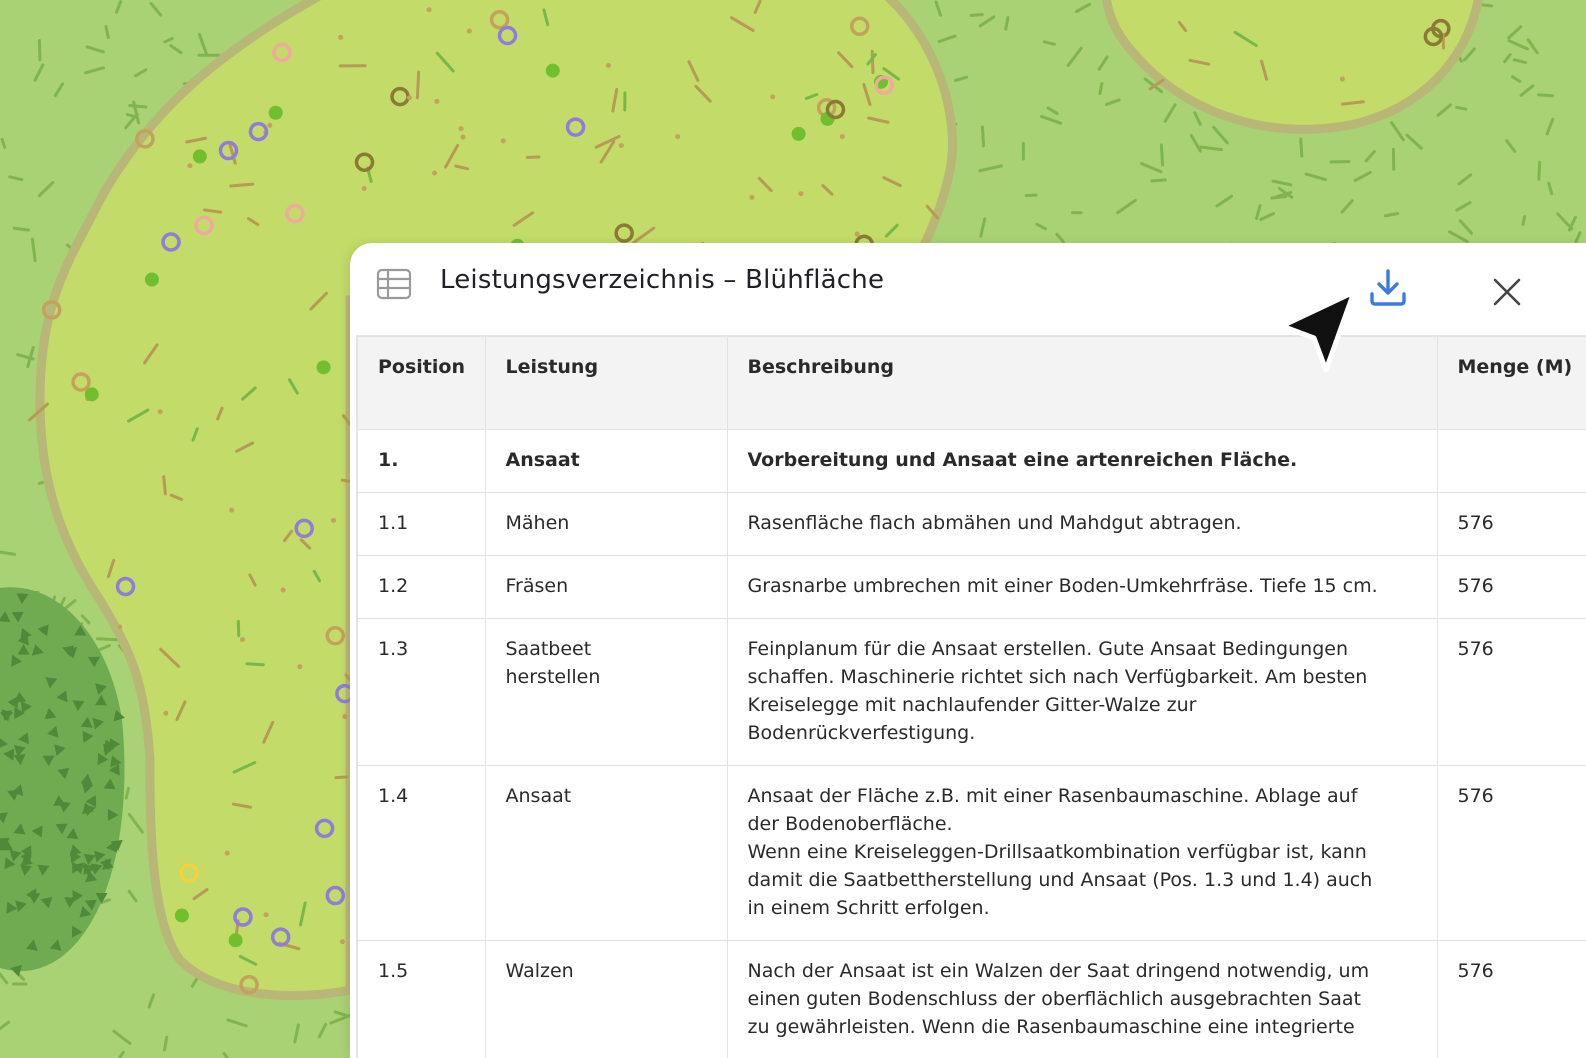 The height and width of the screenshot is (1058, 1586). I want to click on close-icon, so click(1507, 292).